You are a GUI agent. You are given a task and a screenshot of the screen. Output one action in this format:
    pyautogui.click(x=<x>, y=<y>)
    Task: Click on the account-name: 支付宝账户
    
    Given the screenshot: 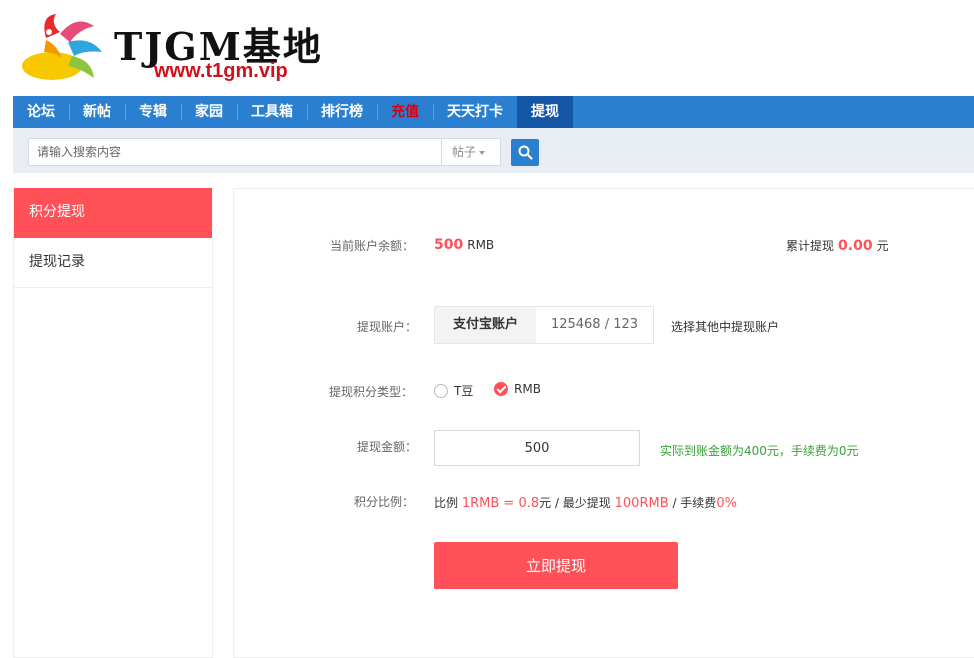 What is the action you would take?
    pyautogui.click(x=485, y=325)
    